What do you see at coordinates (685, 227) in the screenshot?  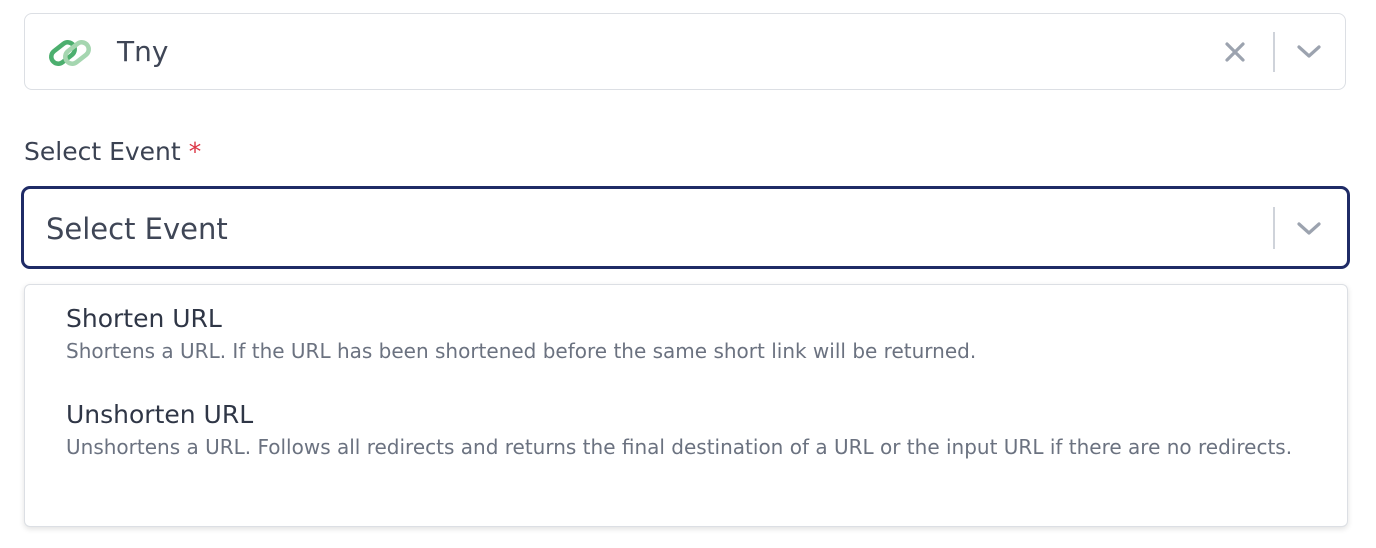 I see `select-event-input: Select Event` at bounding box center [685, 227].